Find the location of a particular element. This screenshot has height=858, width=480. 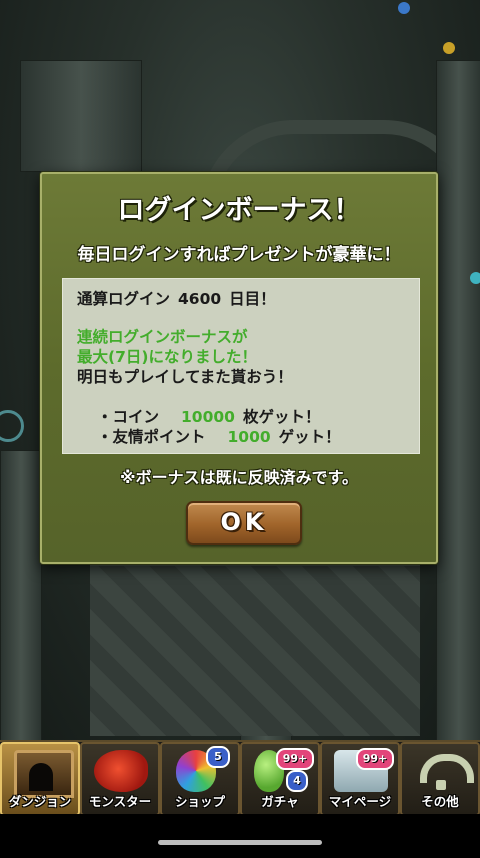

ok-button: OK is located at coordinates (244, 523).